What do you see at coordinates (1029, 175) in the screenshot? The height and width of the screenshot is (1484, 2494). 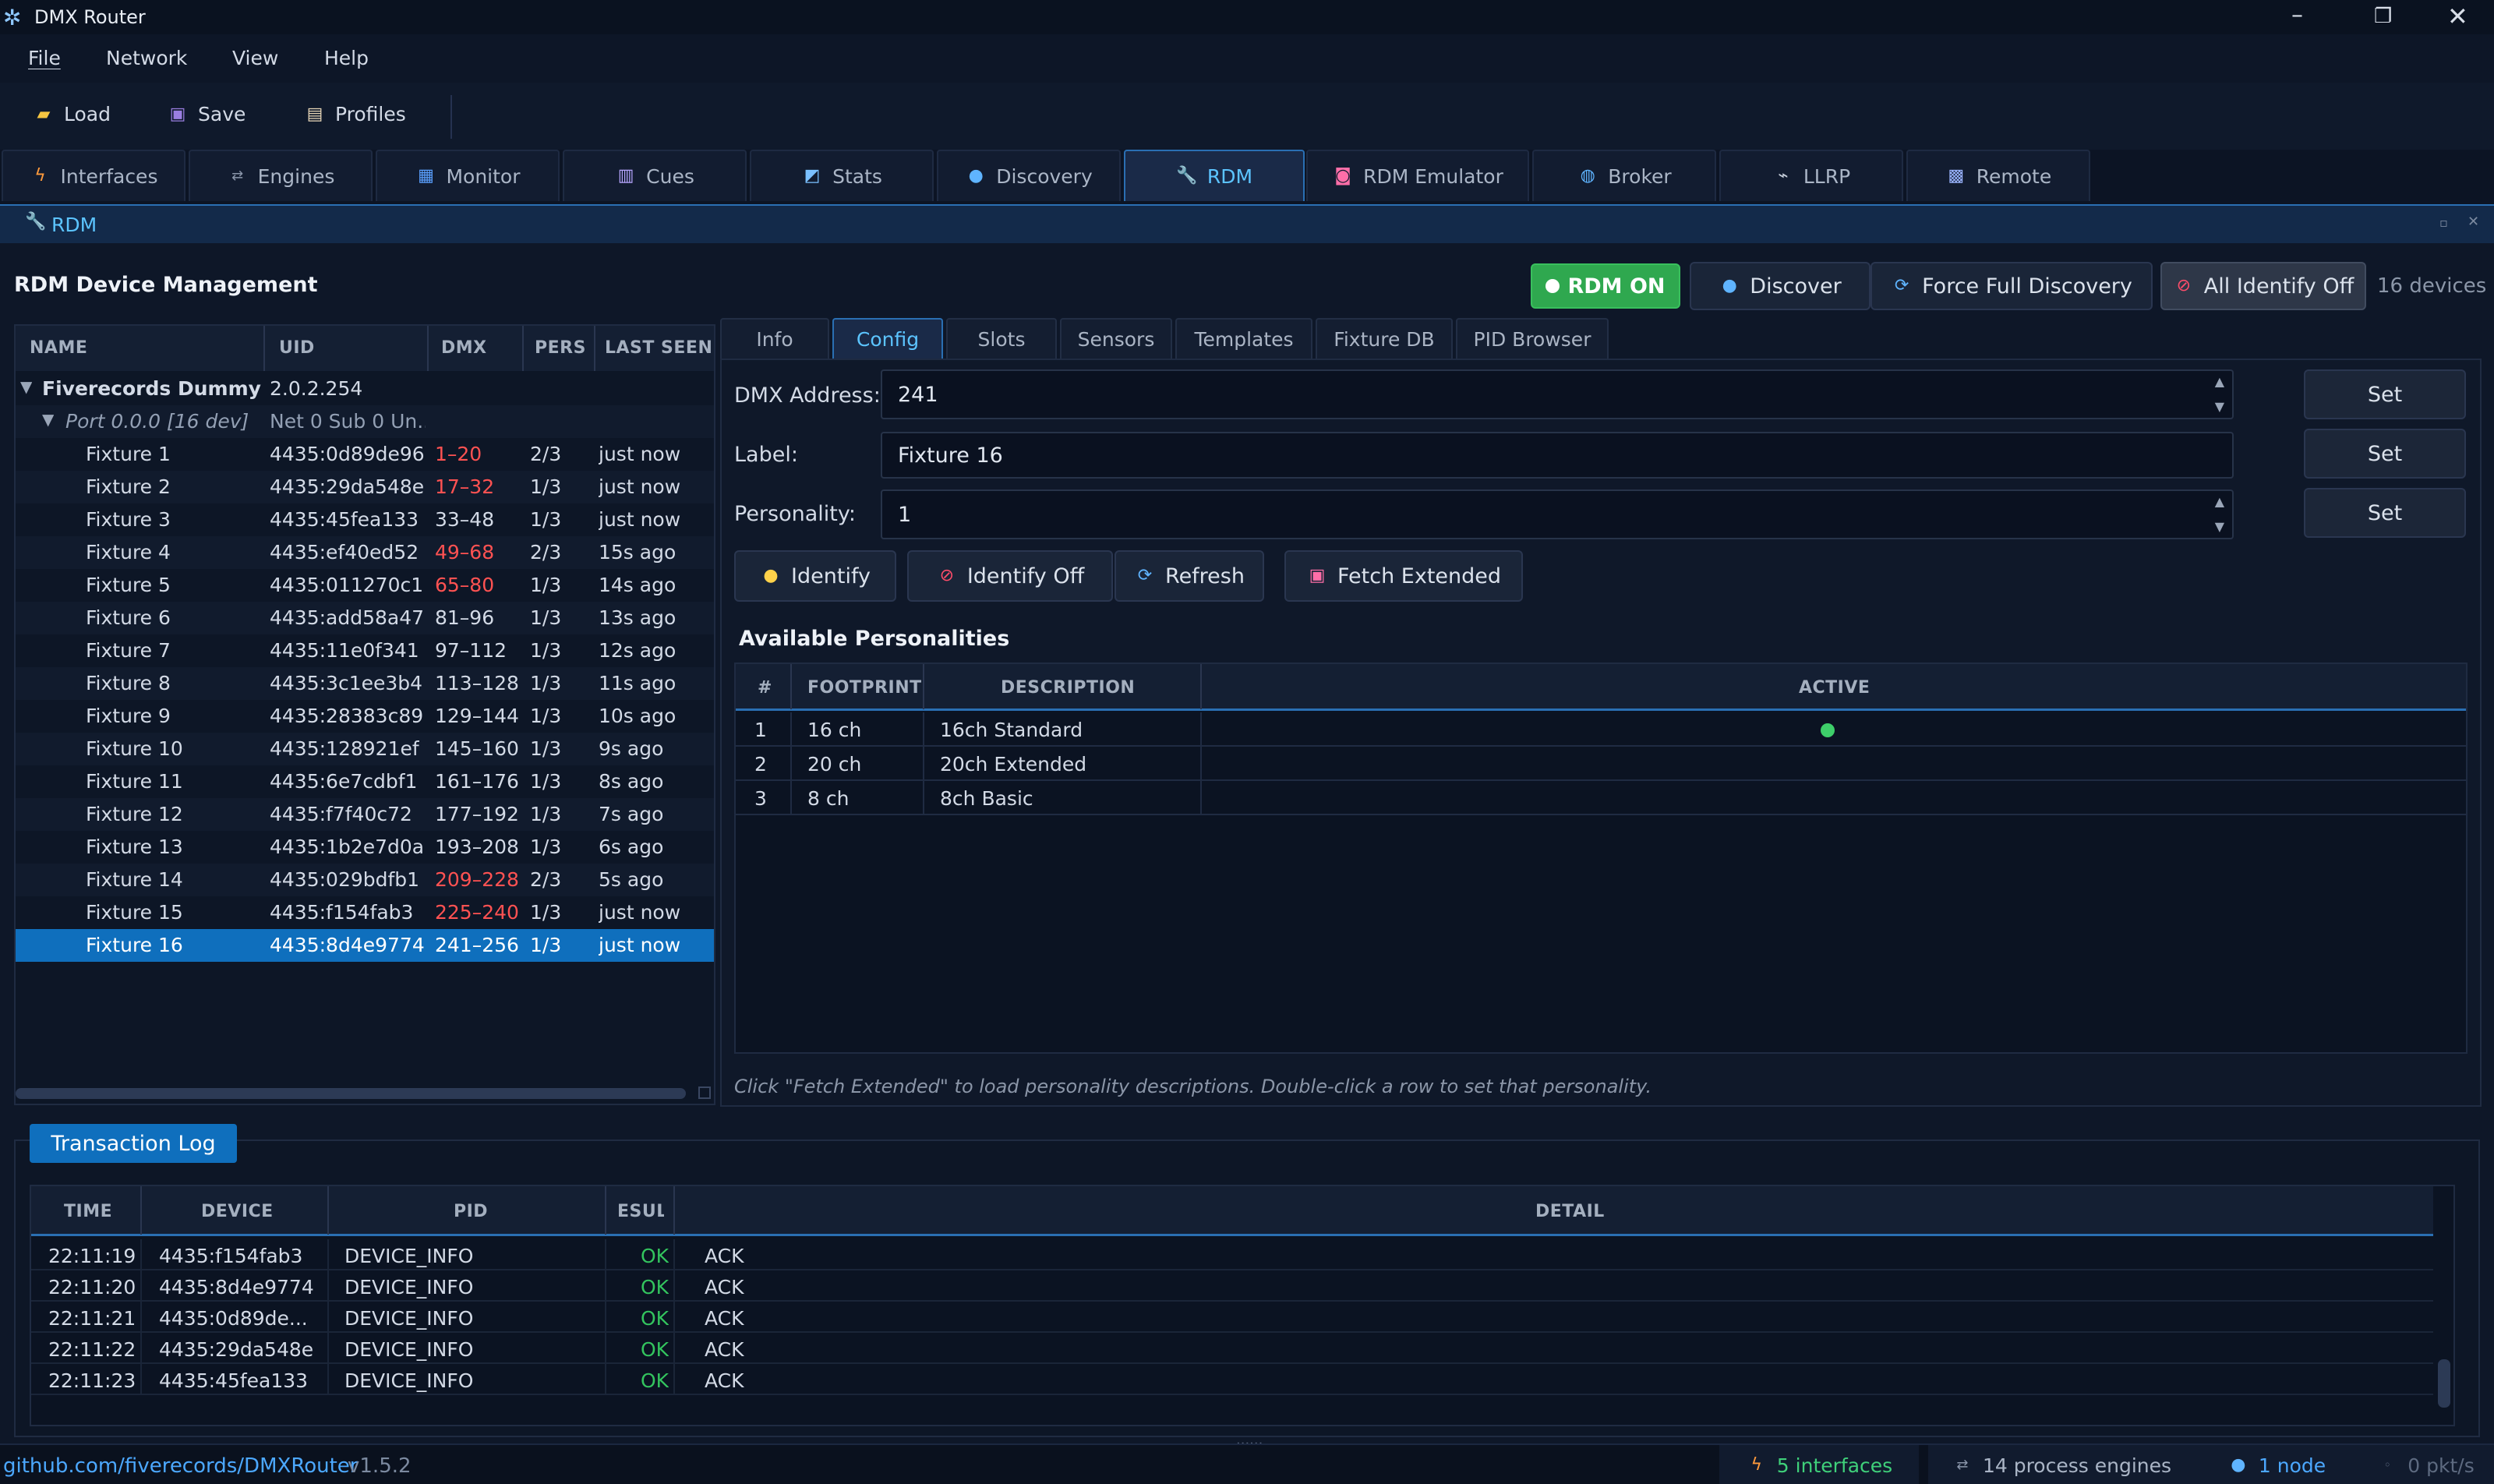 I see `tab-discovery: ● Discovery` at bounding box center [1029, 175].